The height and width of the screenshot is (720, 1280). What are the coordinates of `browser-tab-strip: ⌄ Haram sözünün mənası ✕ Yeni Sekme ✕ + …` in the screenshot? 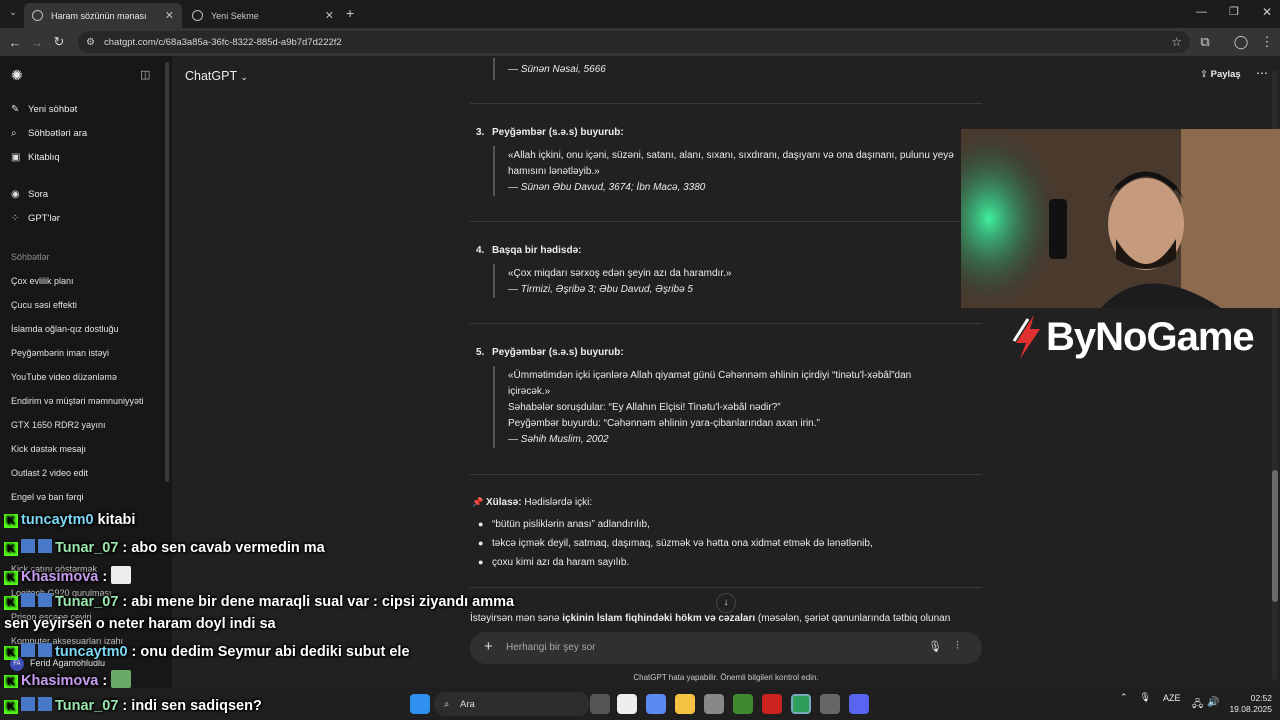 It's located at (640, 14).